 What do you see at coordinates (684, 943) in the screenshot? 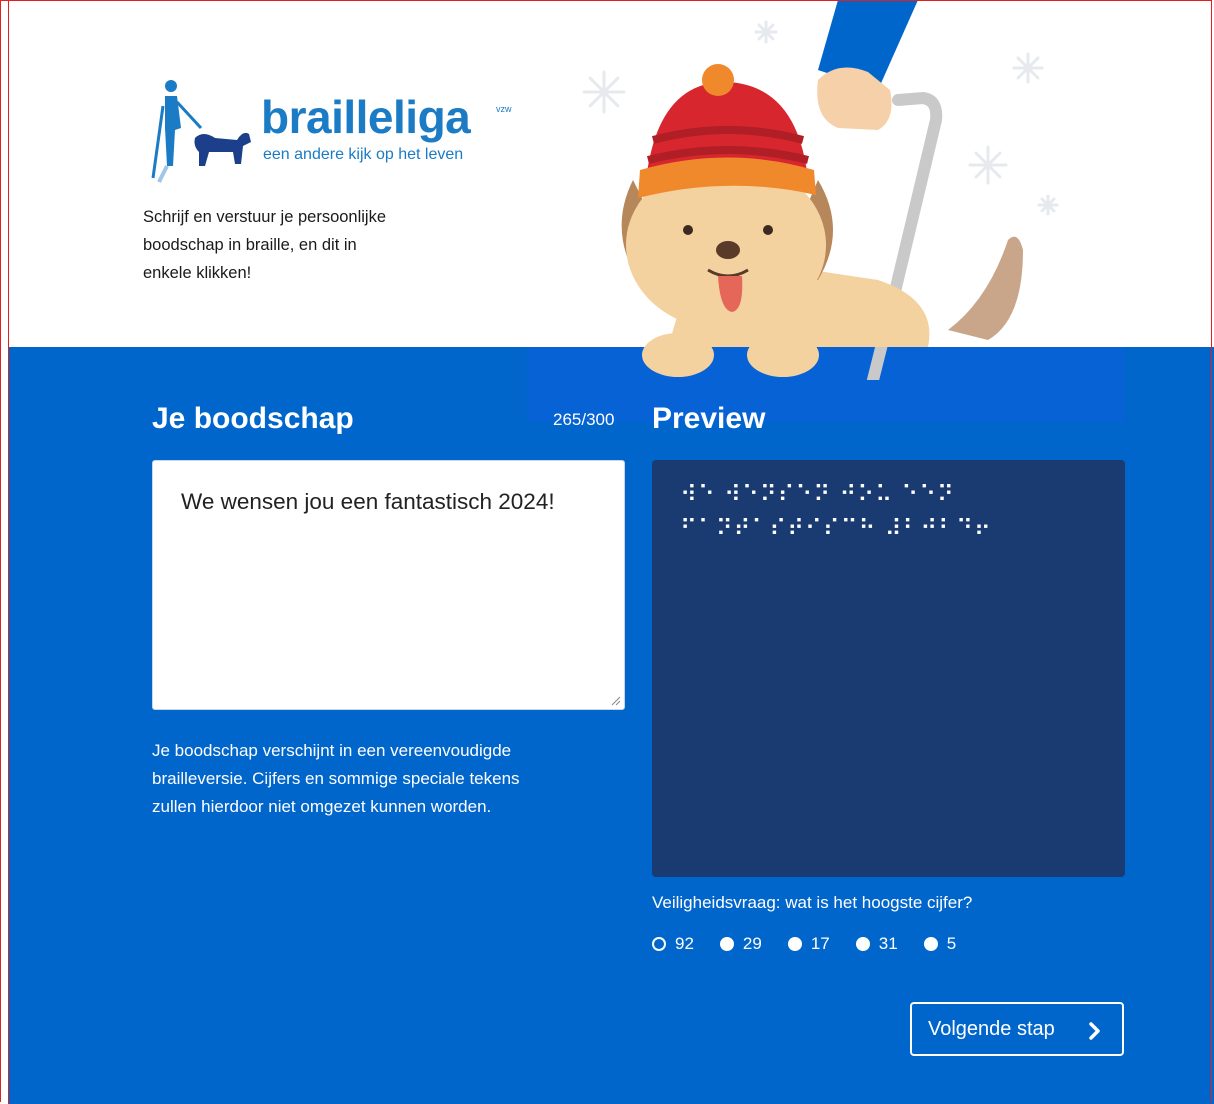
I see `option-label: 92` at bounding box center [684, 943].